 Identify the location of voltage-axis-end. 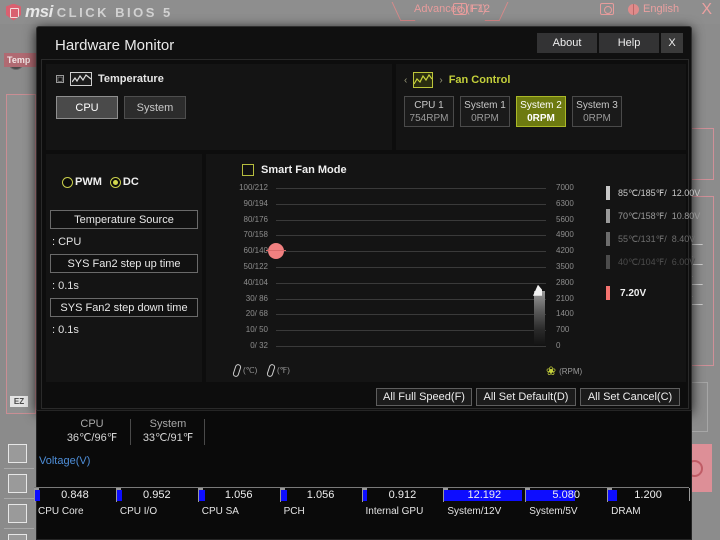
(689, 494).